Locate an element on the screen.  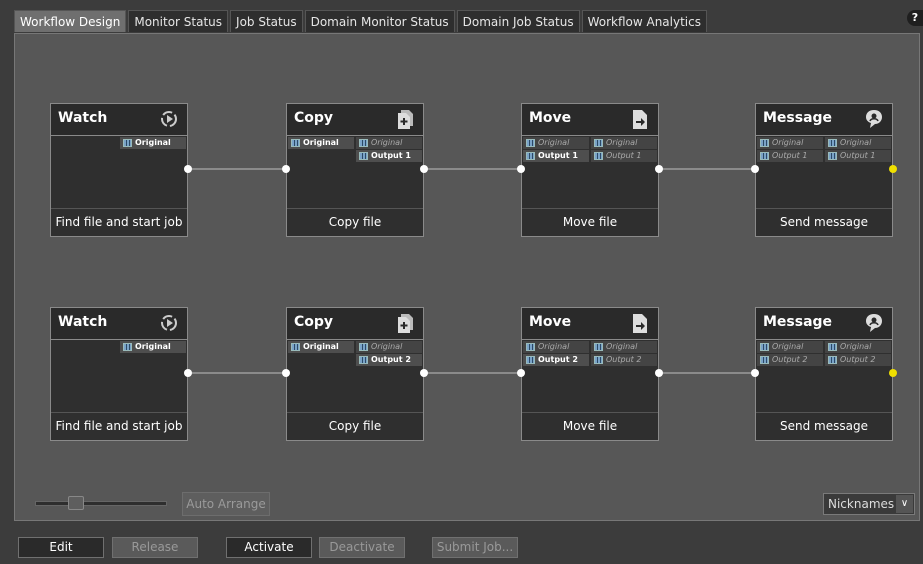
node-header: Message is located at coordinates (824, 324).